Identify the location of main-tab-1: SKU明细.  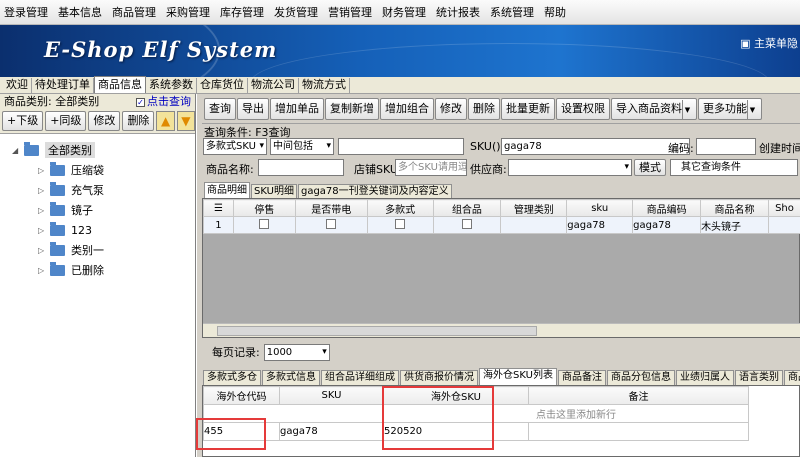
(274, 191).